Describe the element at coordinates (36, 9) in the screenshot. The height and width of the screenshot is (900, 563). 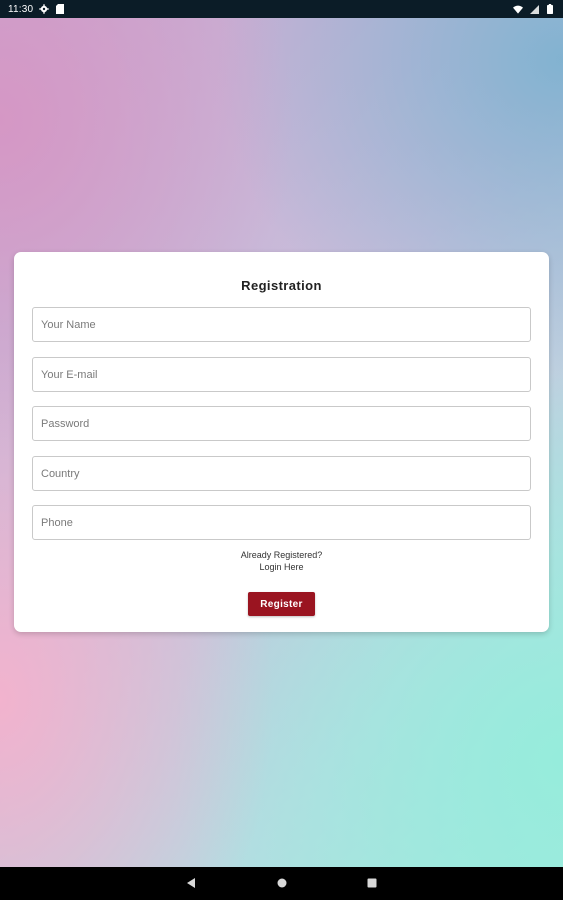
I see `status-bar-left: 11:30` at that location.